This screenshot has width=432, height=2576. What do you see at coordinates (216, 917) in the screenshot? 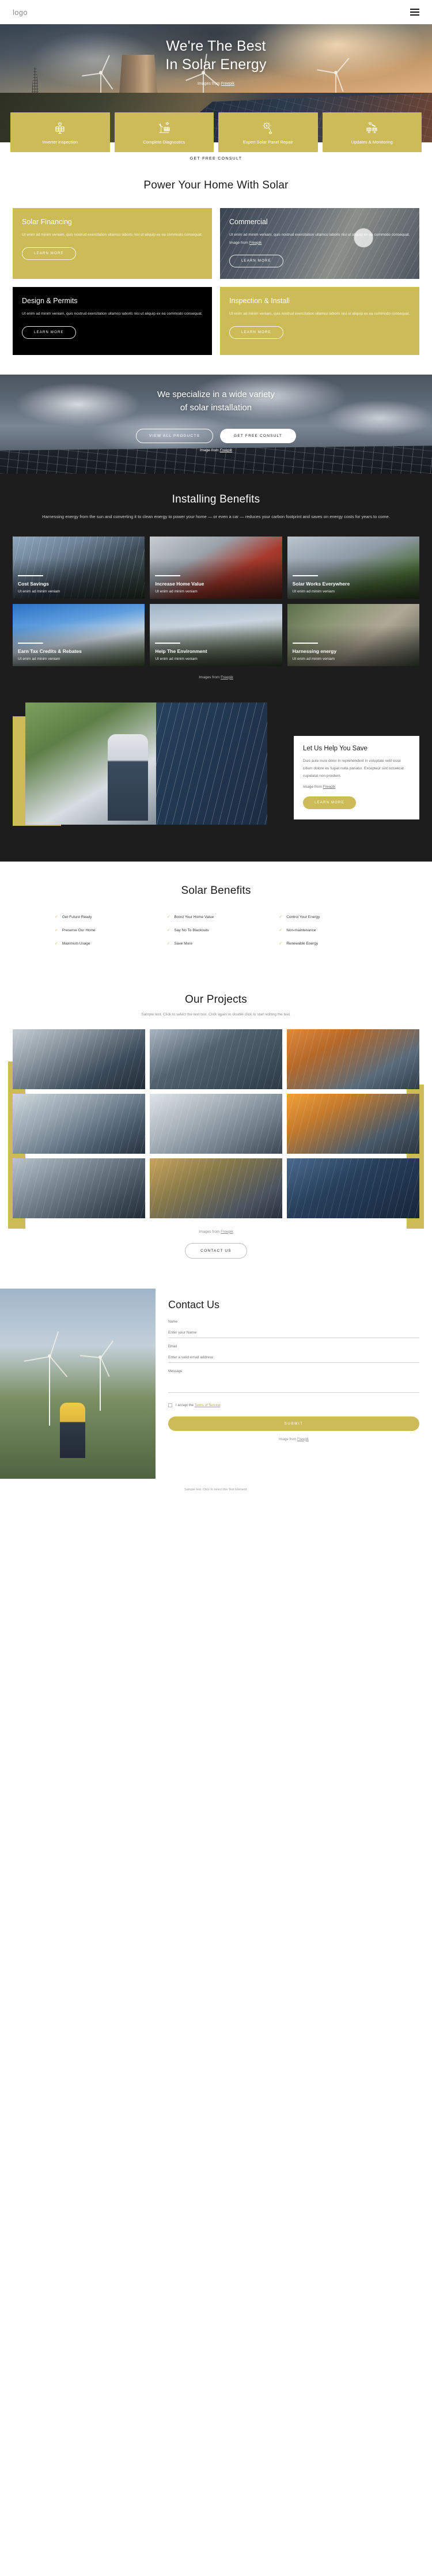
I see `list-item: ✓ Boost Your Home Value` at bounding box center [216, 917].